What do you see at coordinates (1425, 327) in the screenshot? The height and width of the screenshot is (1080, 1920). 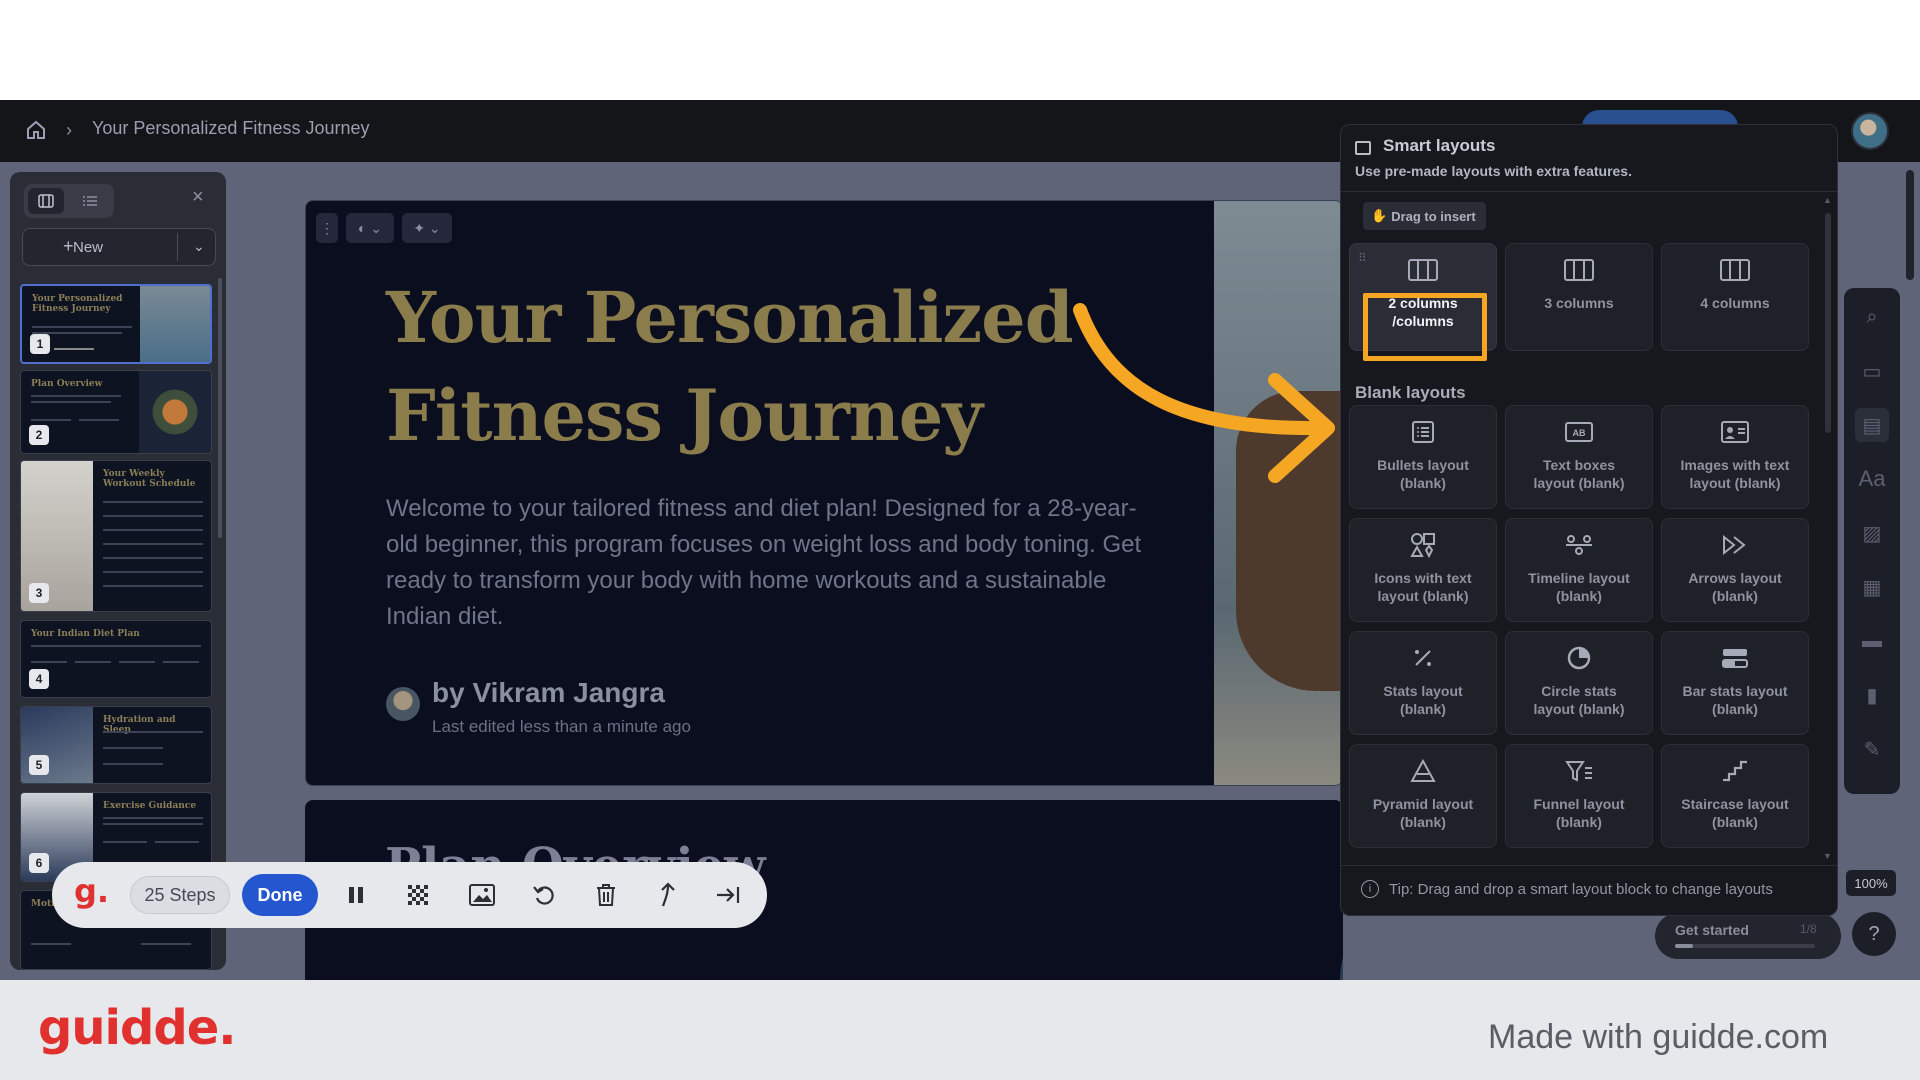 I see `highlight-box` at bounding box center [1425, 327].